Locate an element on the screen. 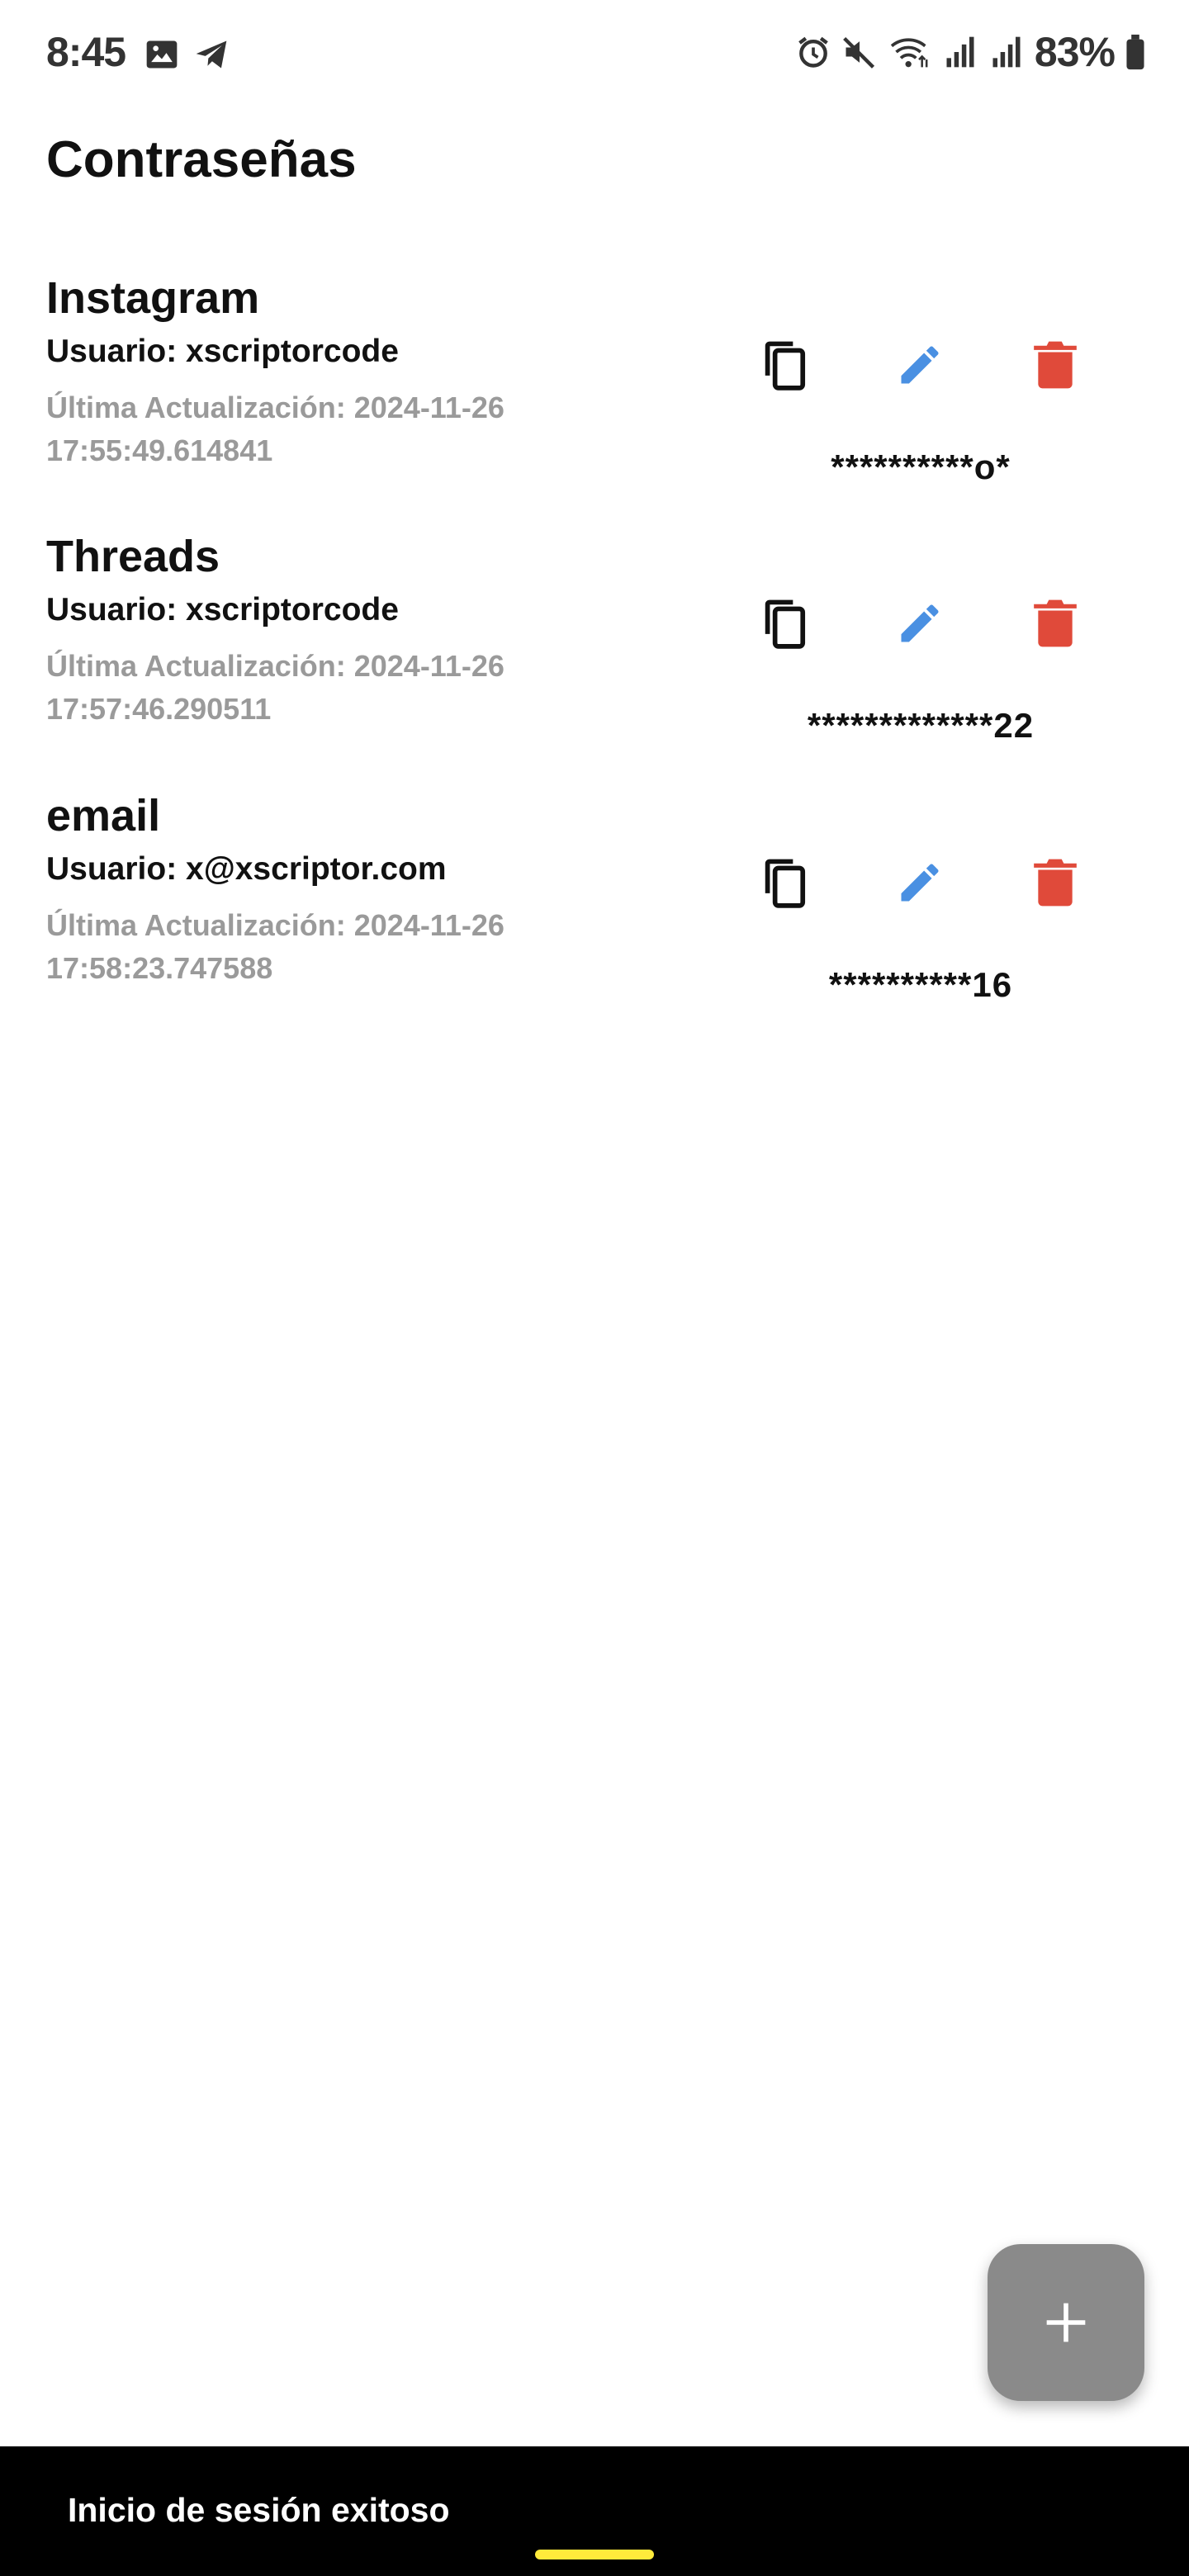  notification-icons is located at coordinates (187, 56).